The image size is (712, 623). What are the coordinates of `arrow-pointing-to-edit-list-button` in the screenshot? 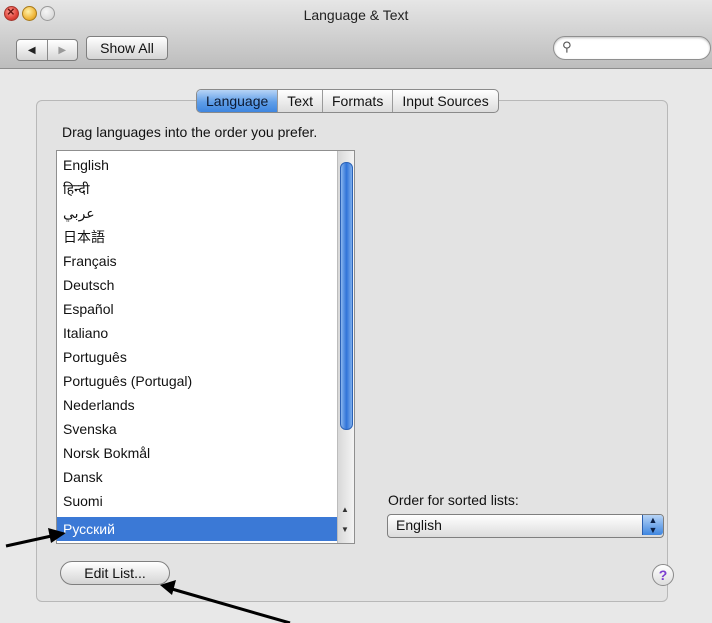 It's located at (225, 601).